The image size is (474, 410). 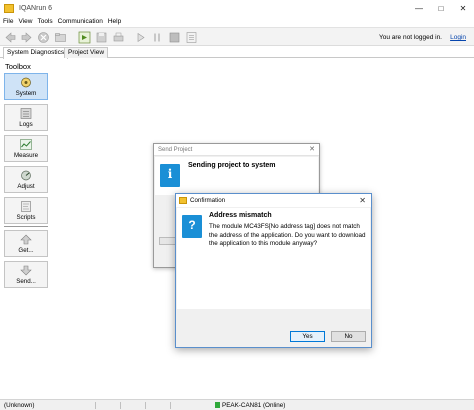 I want to click on menu-view: View, so click(x=25, y=21).